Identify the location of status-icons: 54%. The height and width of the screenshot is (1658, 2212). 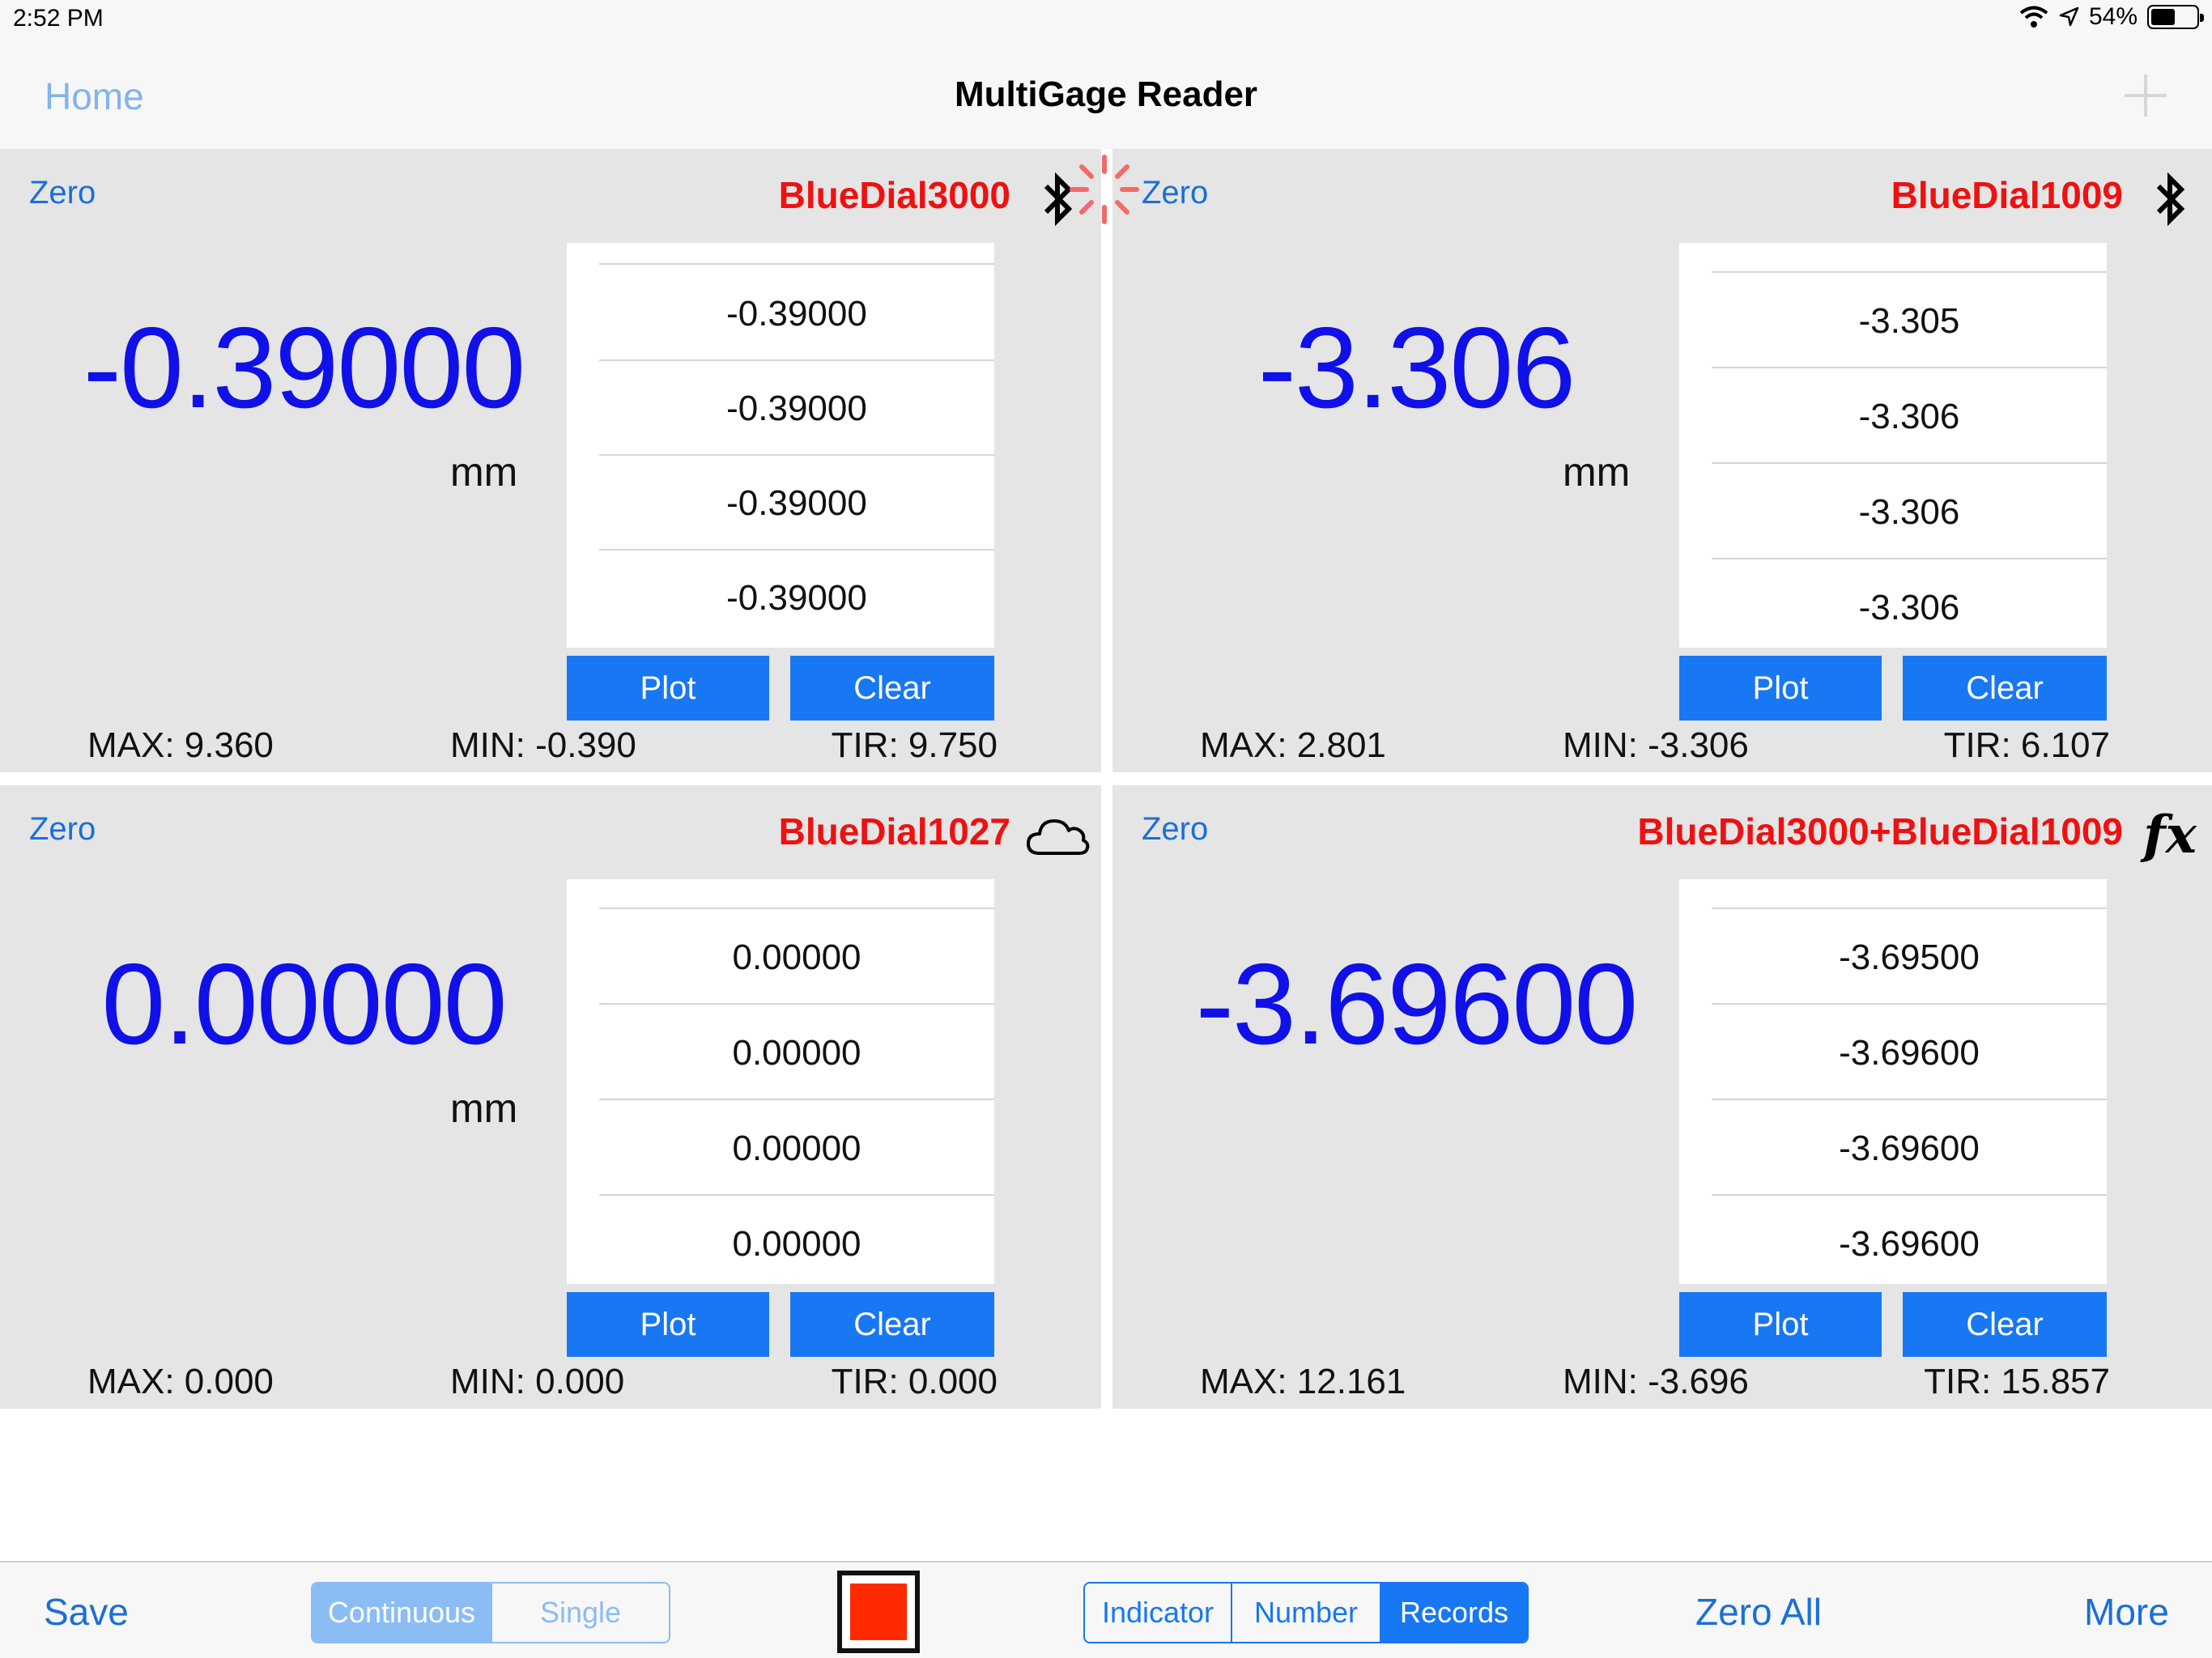
(2112, 17).